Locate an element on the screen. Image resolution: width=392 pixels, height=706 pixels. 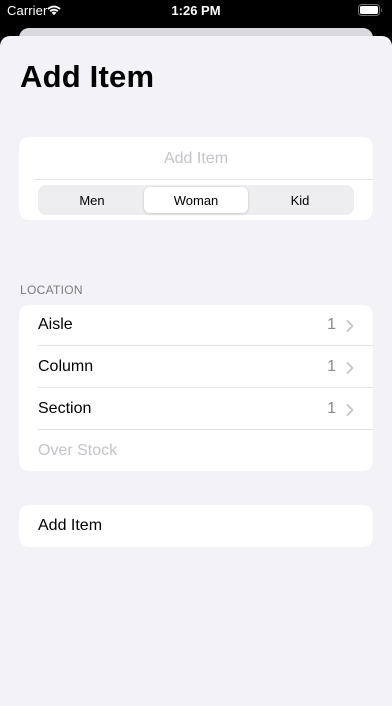
over-stock-input is located at coordinates (198, 450).